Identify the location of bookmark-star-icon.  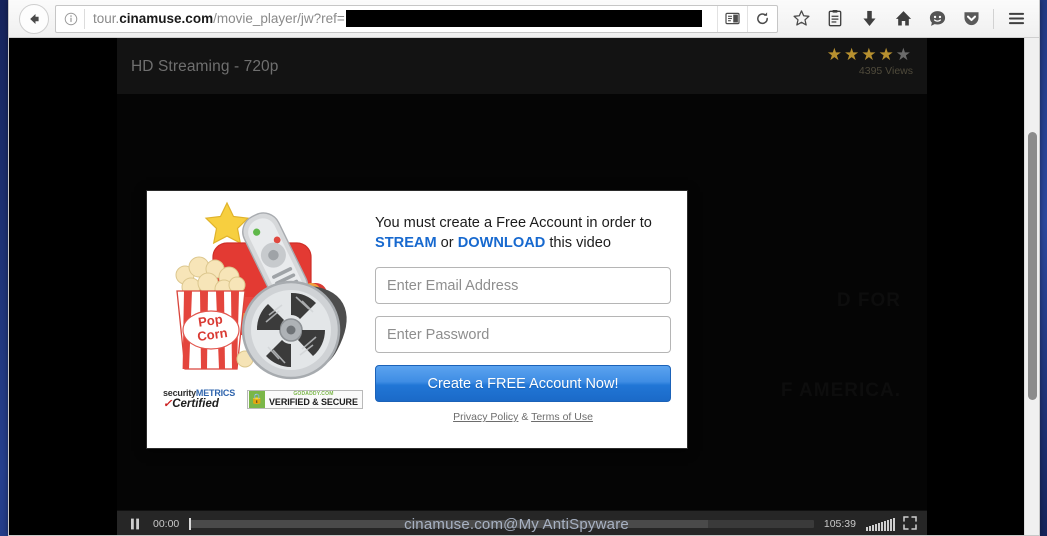
(801, 18).